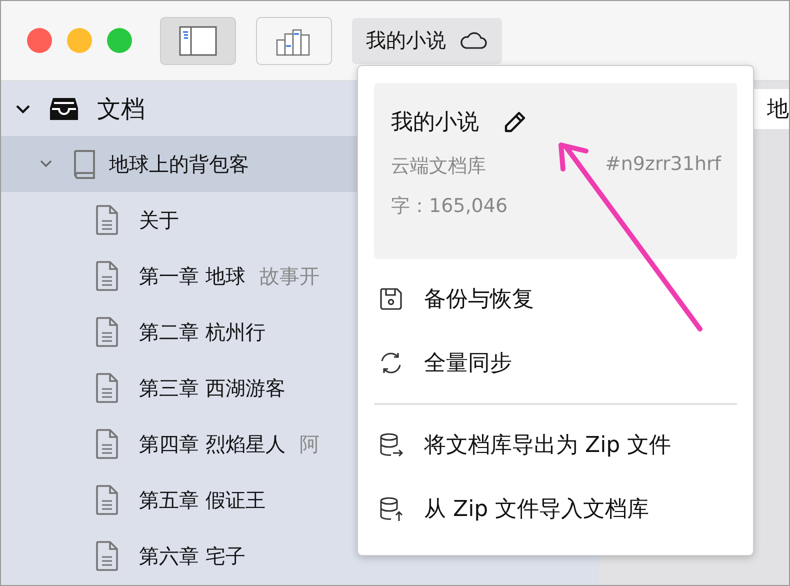 This screenshot has width=790, height=586. Describe the element at coordinates (294, 40) in the screenshot. I see `chart-button` at that location.